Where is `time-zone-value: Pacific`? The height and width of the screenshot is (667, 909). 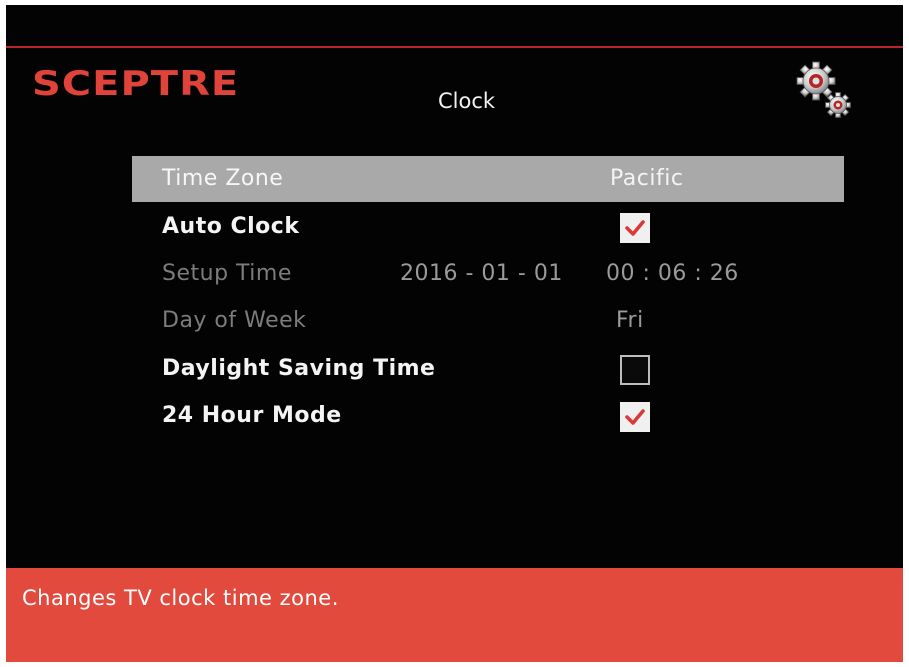
time-zone-value: Pacific is located at coordinates (647, 178).